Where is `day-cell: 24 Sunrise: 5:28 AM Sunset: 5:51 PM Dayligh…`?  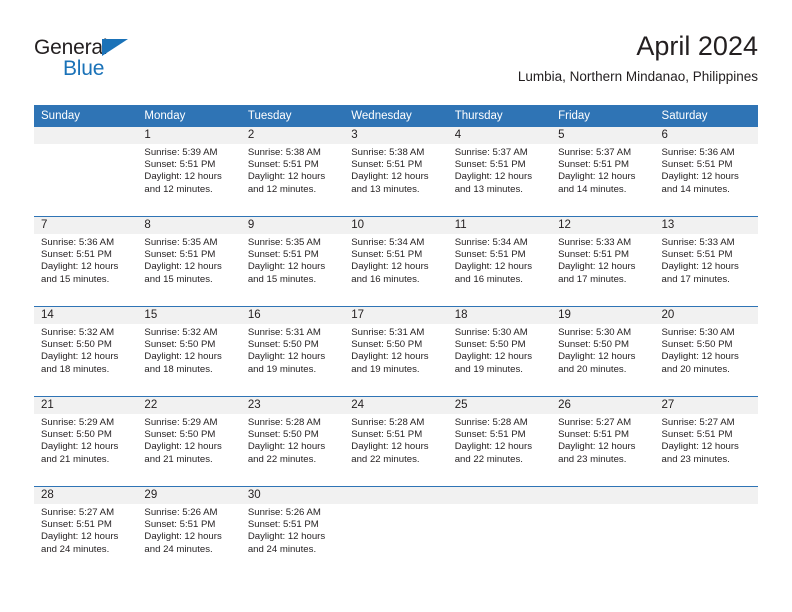 day-cell: 24 Sunrise: 5:28 AM Sunset: 5:51 PM Dayligh… is located at coordinates (396, 441).